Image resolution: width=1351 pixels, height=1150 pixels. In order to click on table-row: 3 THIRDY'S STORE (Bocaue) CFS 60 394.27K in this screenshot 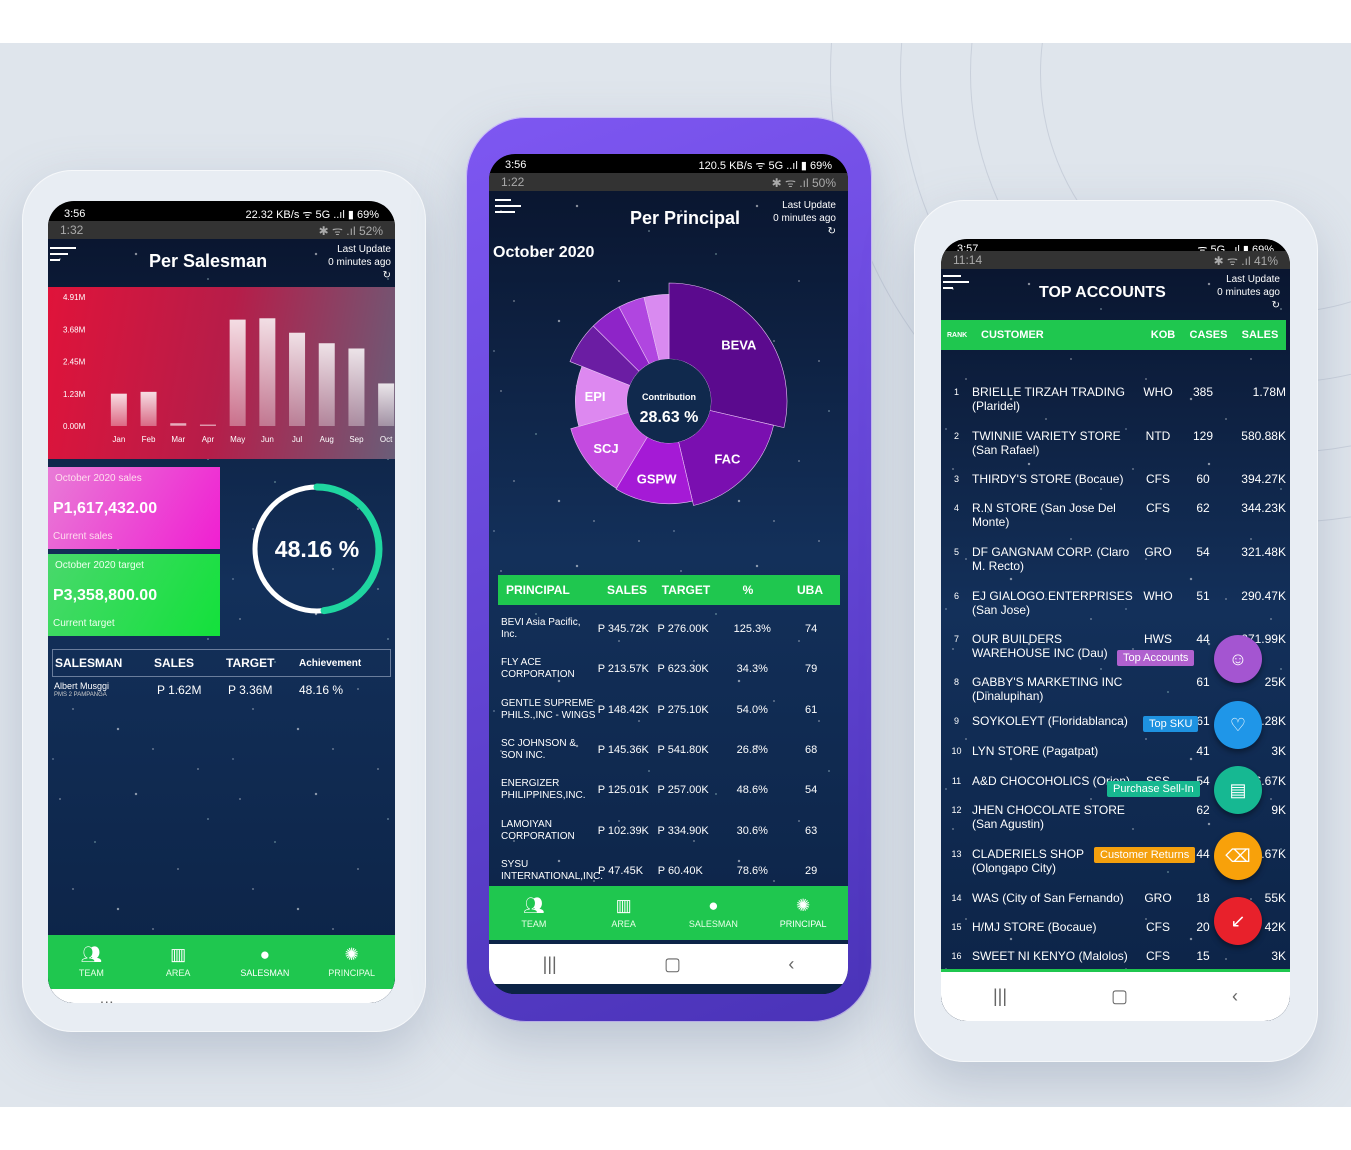, I will do `click(1113, 479)`.